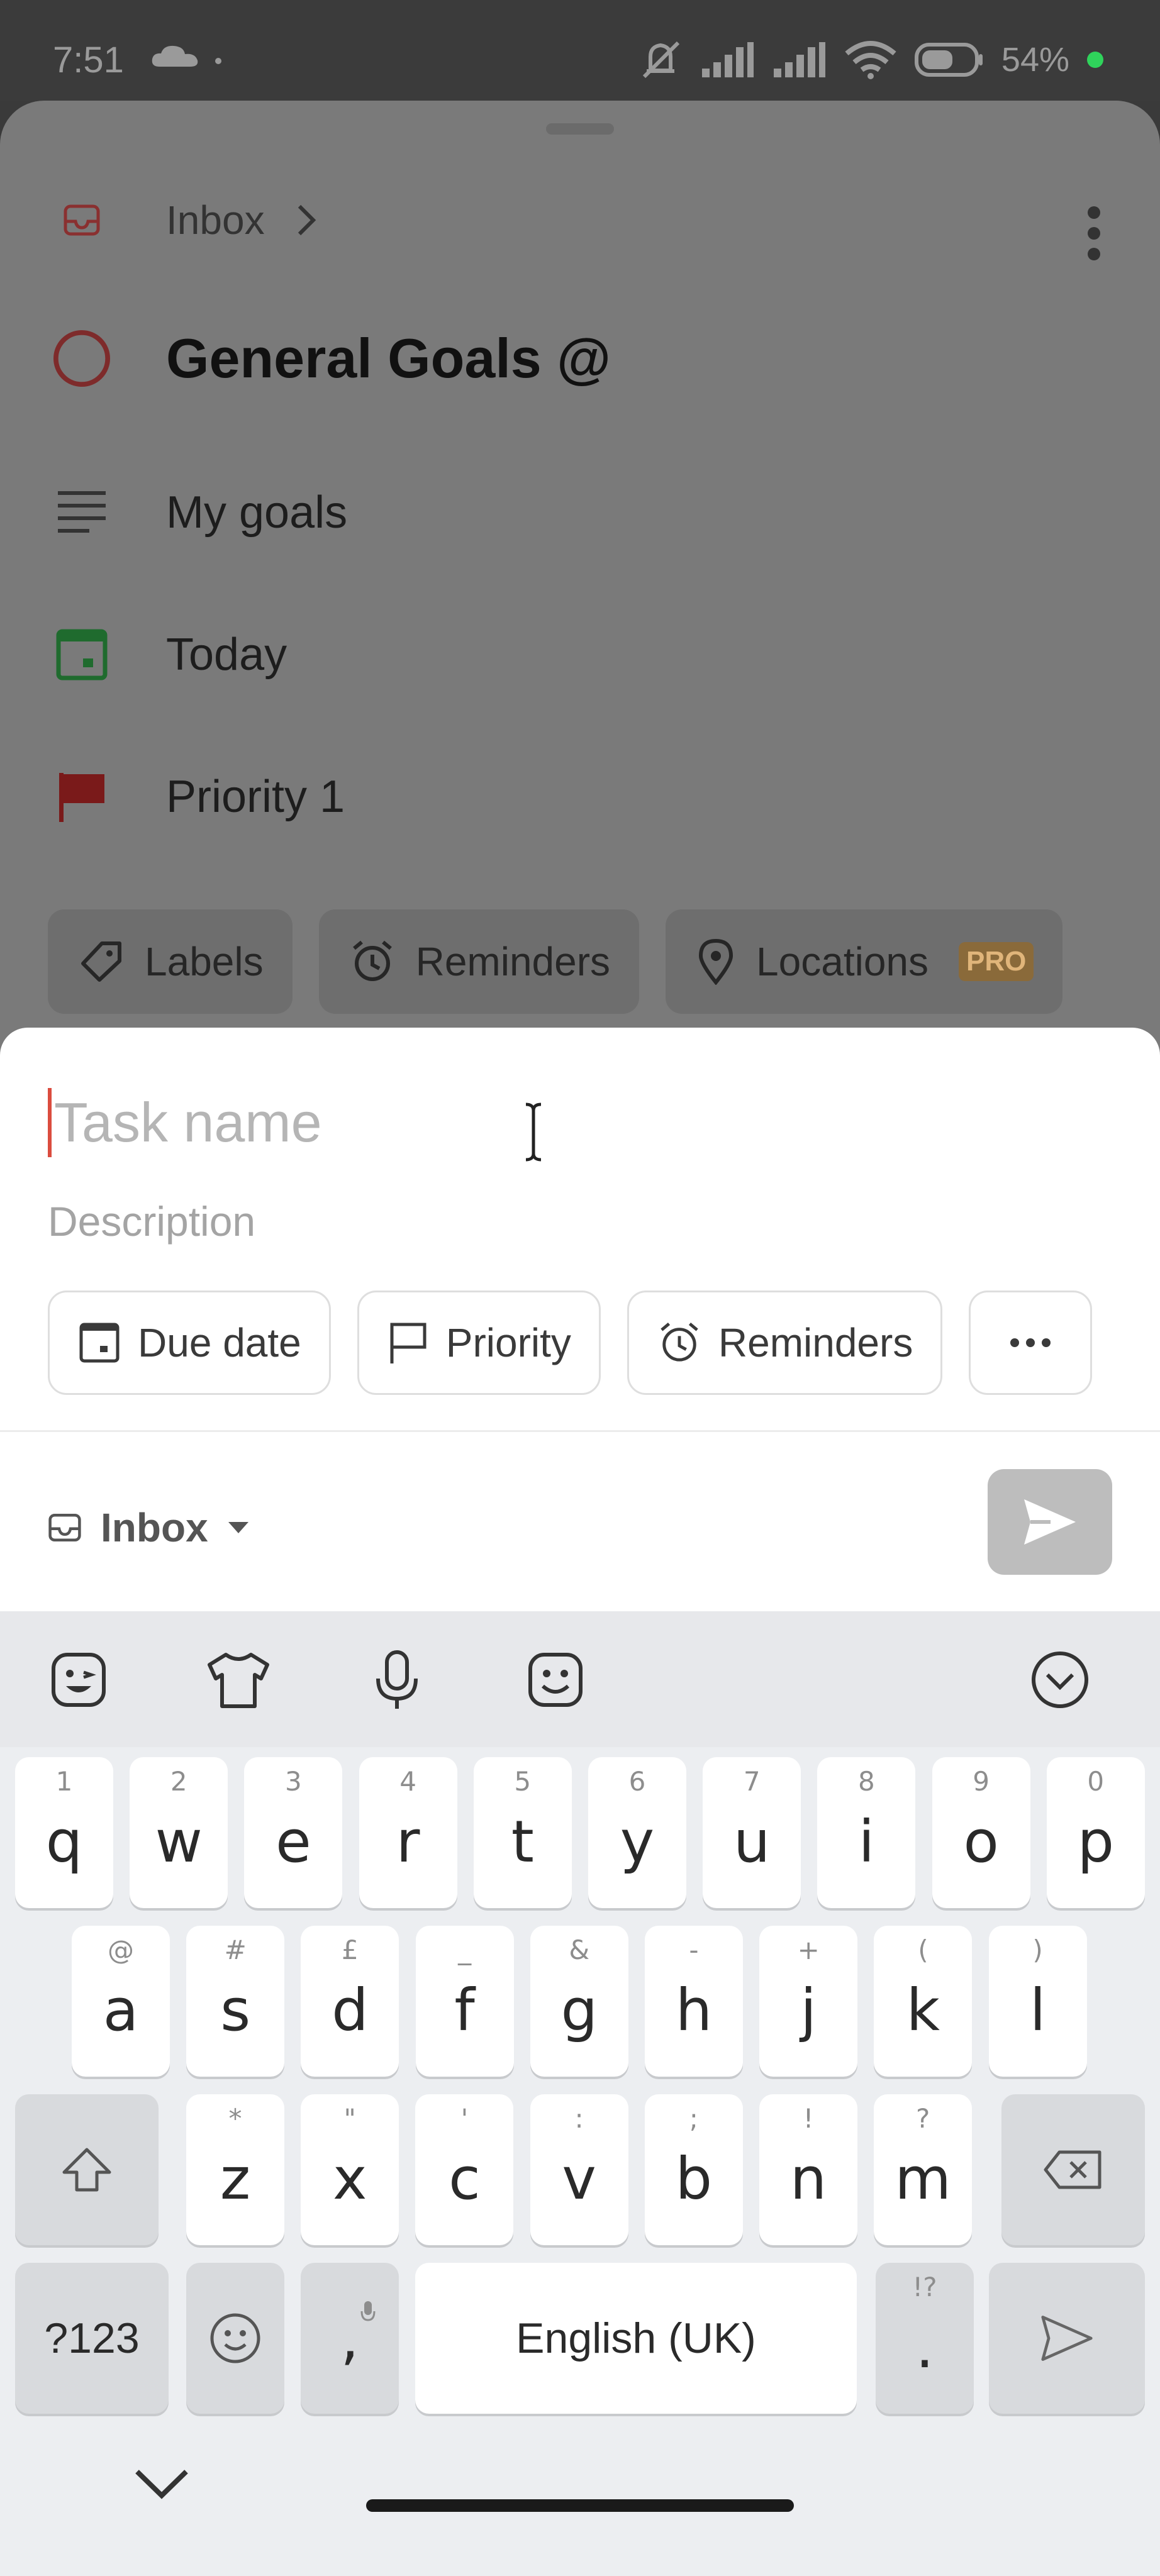 Image resolution: width=1160 pixels, height=2576 pixels. Describe the element at coordinates (121, 2001) in the screenshot. I see `key-a: @ a` at that location.